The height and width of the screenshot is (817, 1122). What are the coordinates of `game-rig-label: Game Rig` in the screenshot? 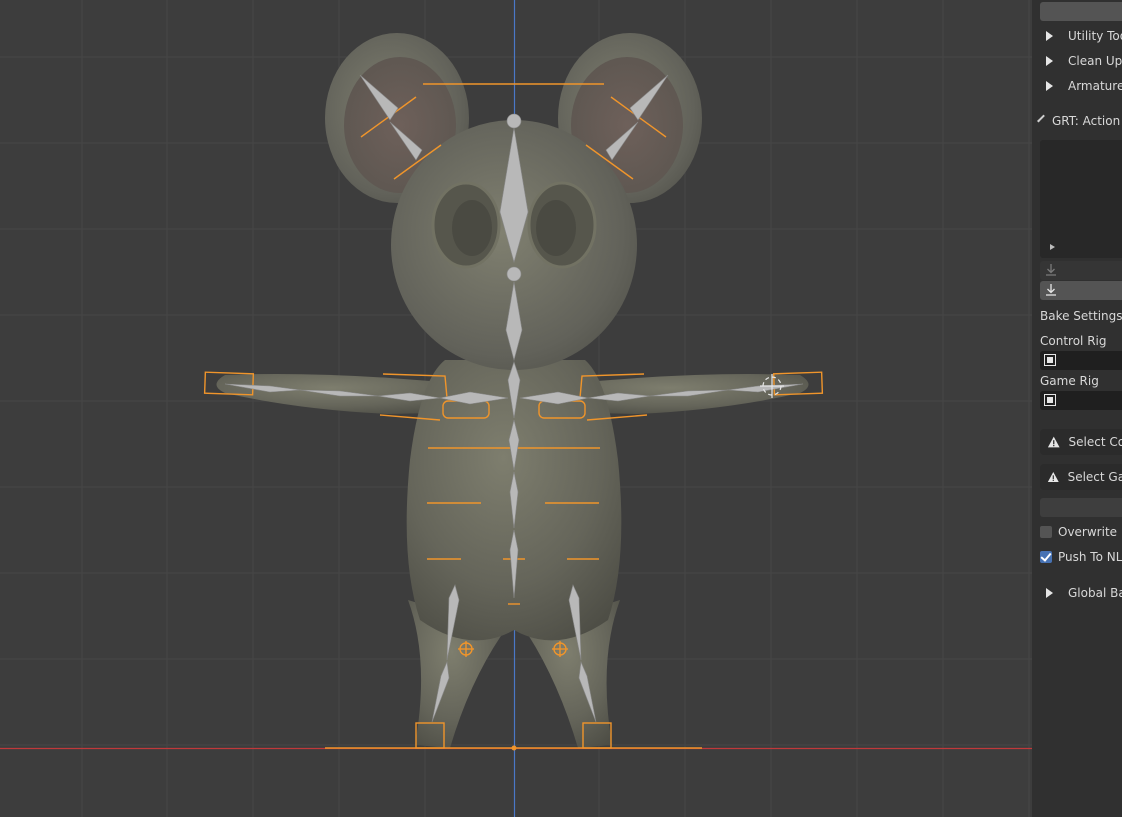 It's located at (1069, 381).